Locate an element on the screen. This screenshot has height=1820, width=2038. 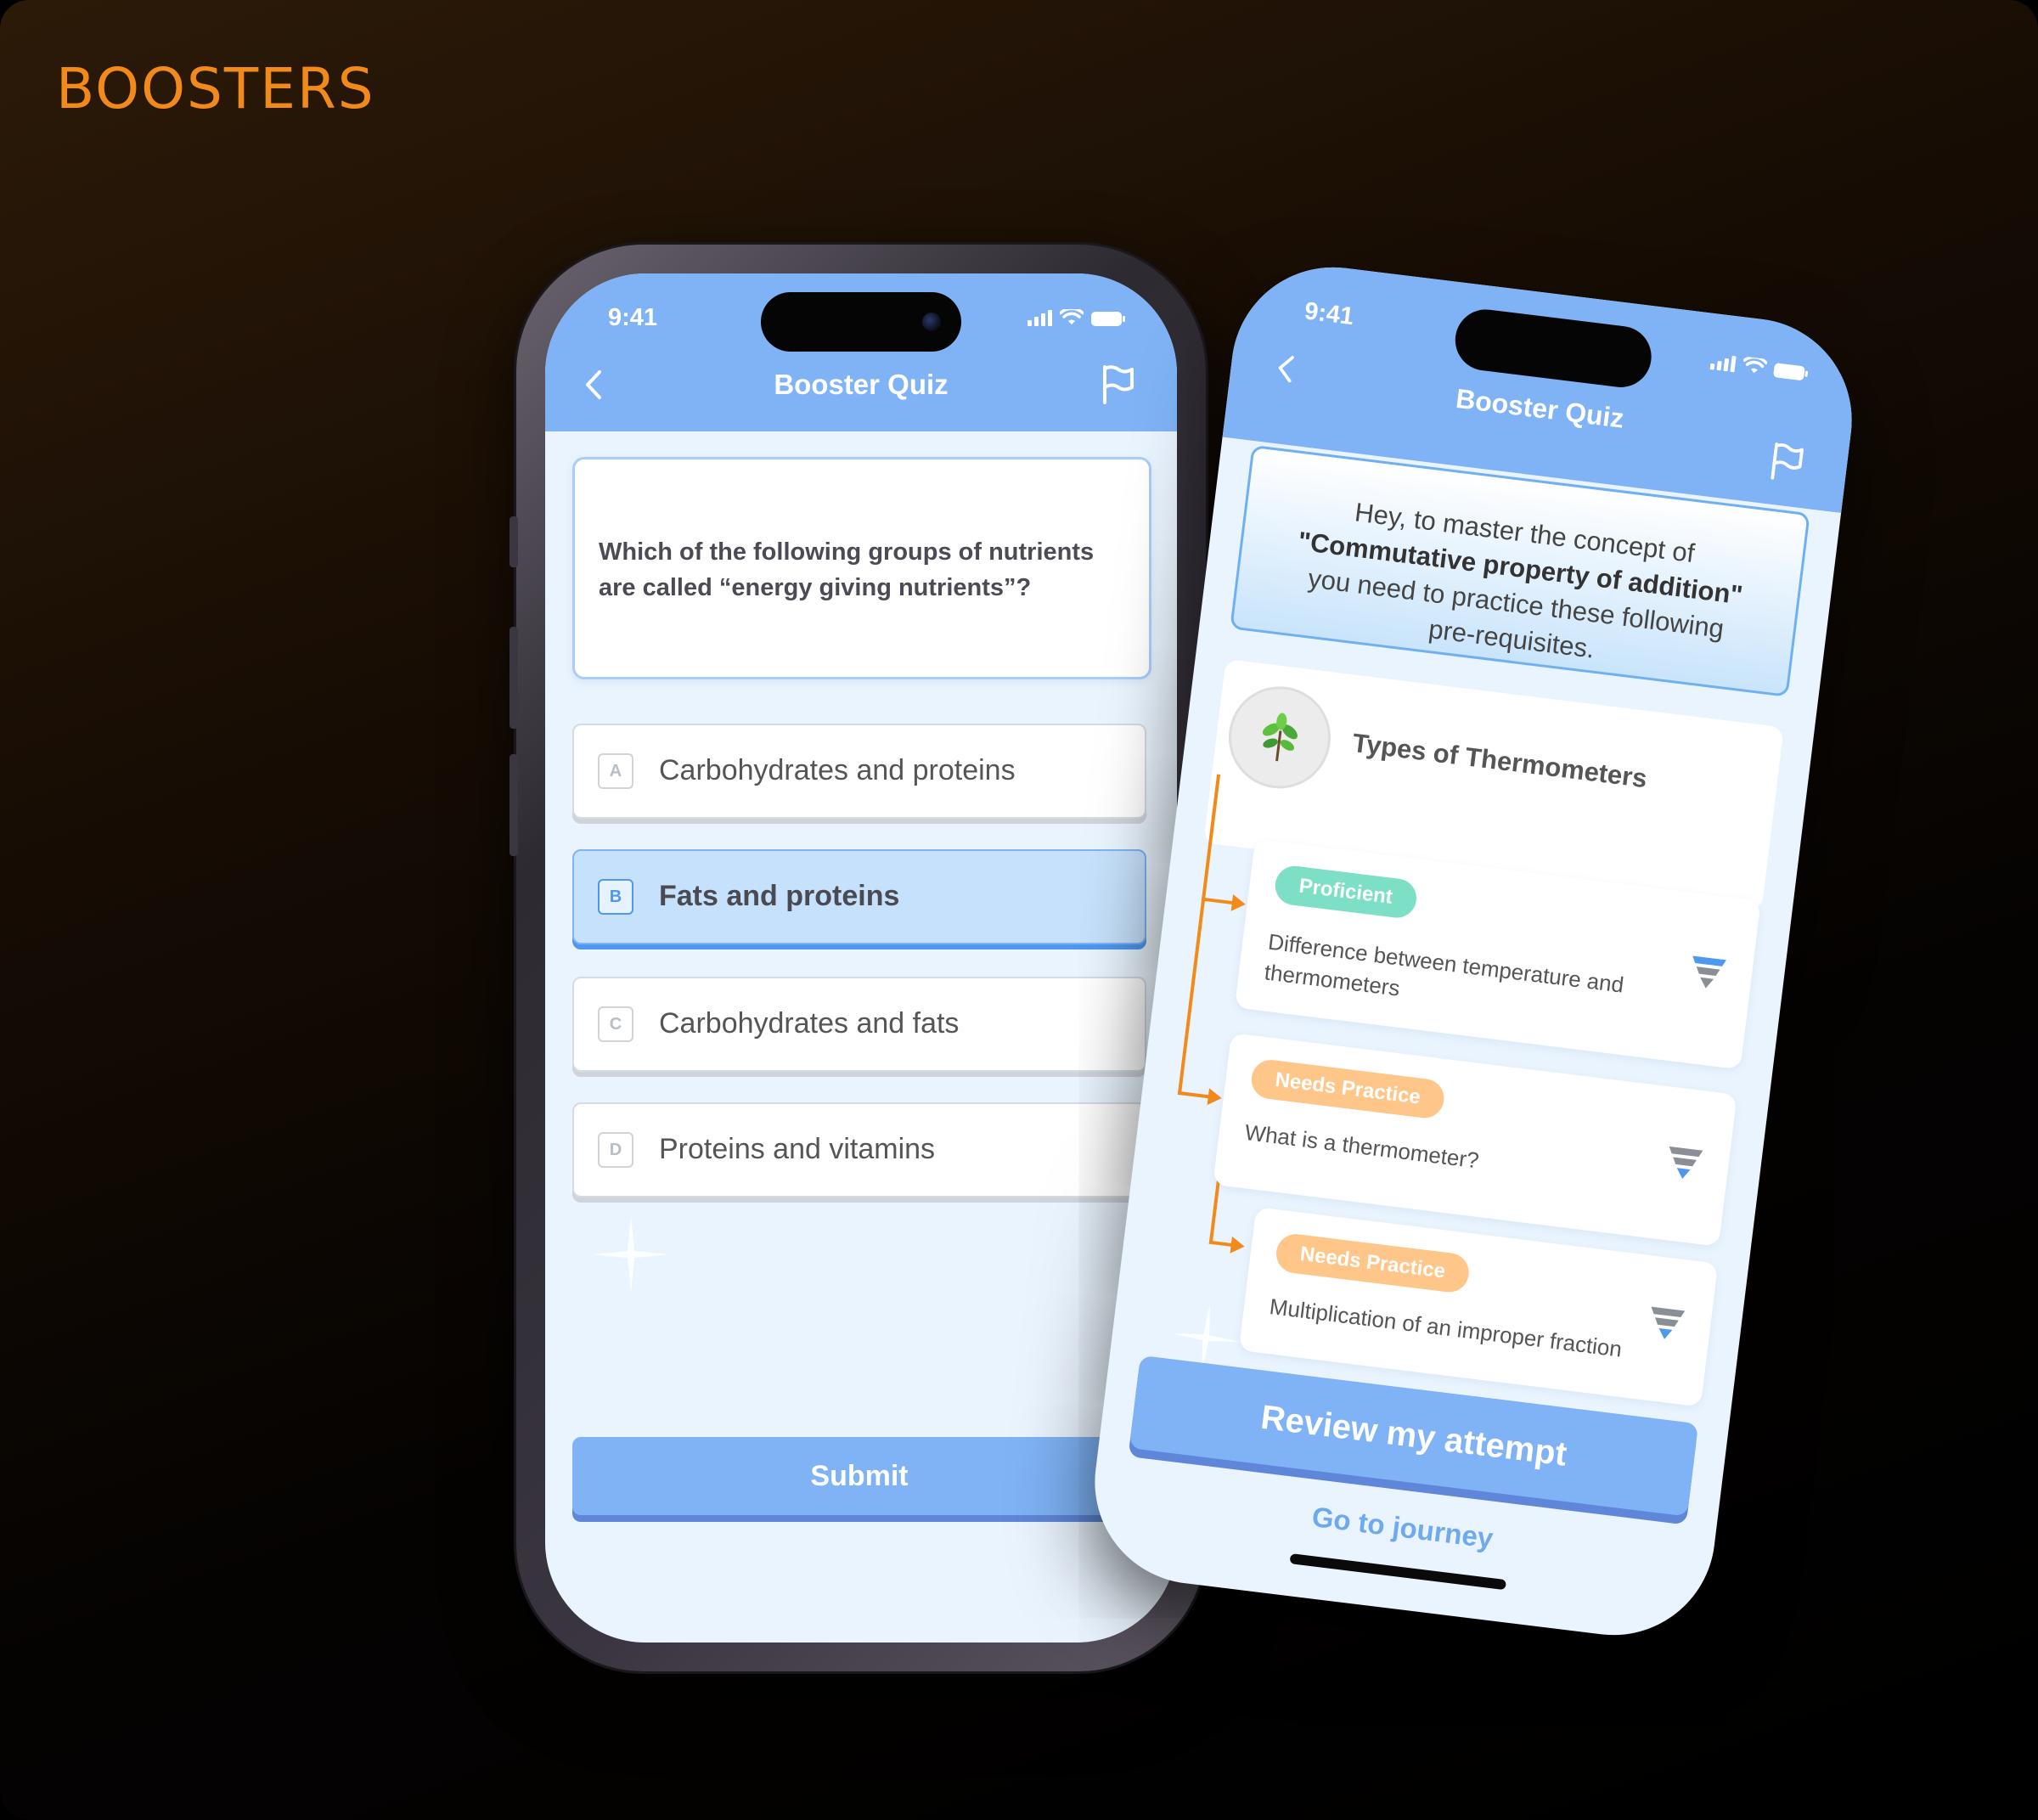
option-letter: D is located at coordinates (615, 1150).